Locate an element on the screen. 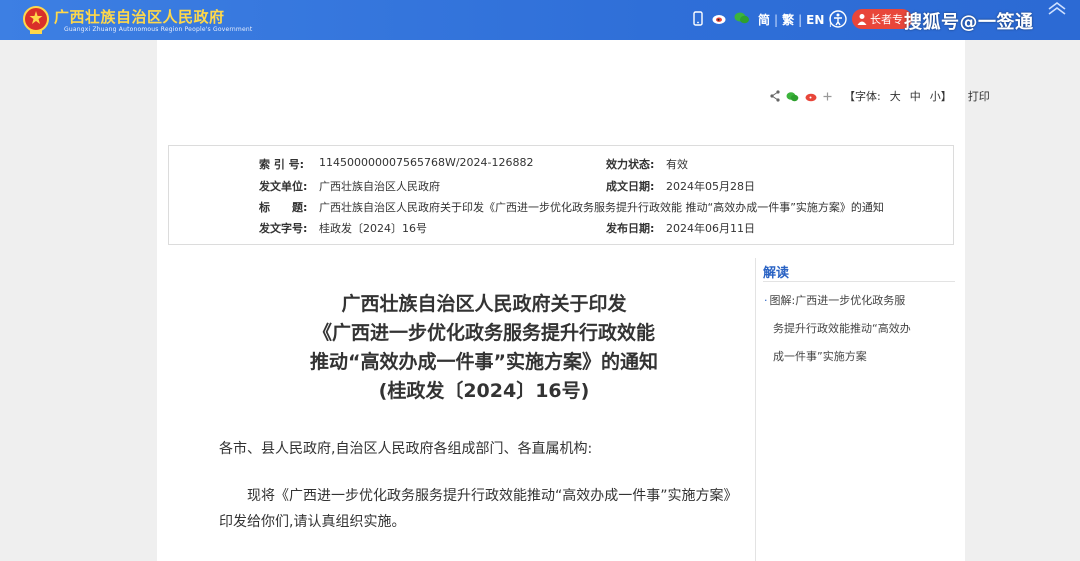 This screenshot has width=1080, height=561. created-date-label: 成文日期: is located at coordinates (630, 186).